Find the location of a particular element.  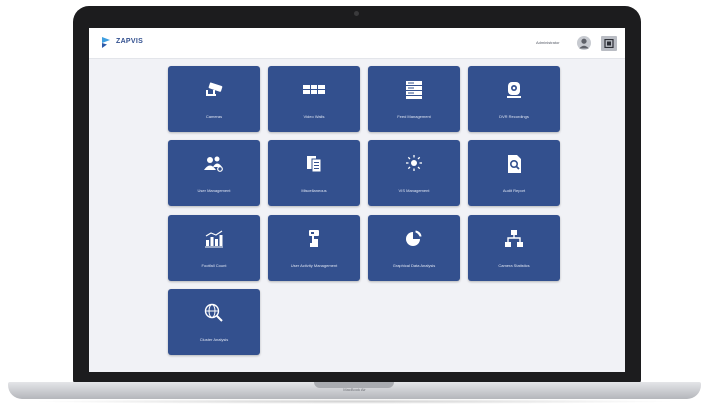

brand-name: ZAPVIS is located at coordinates (129, 41).